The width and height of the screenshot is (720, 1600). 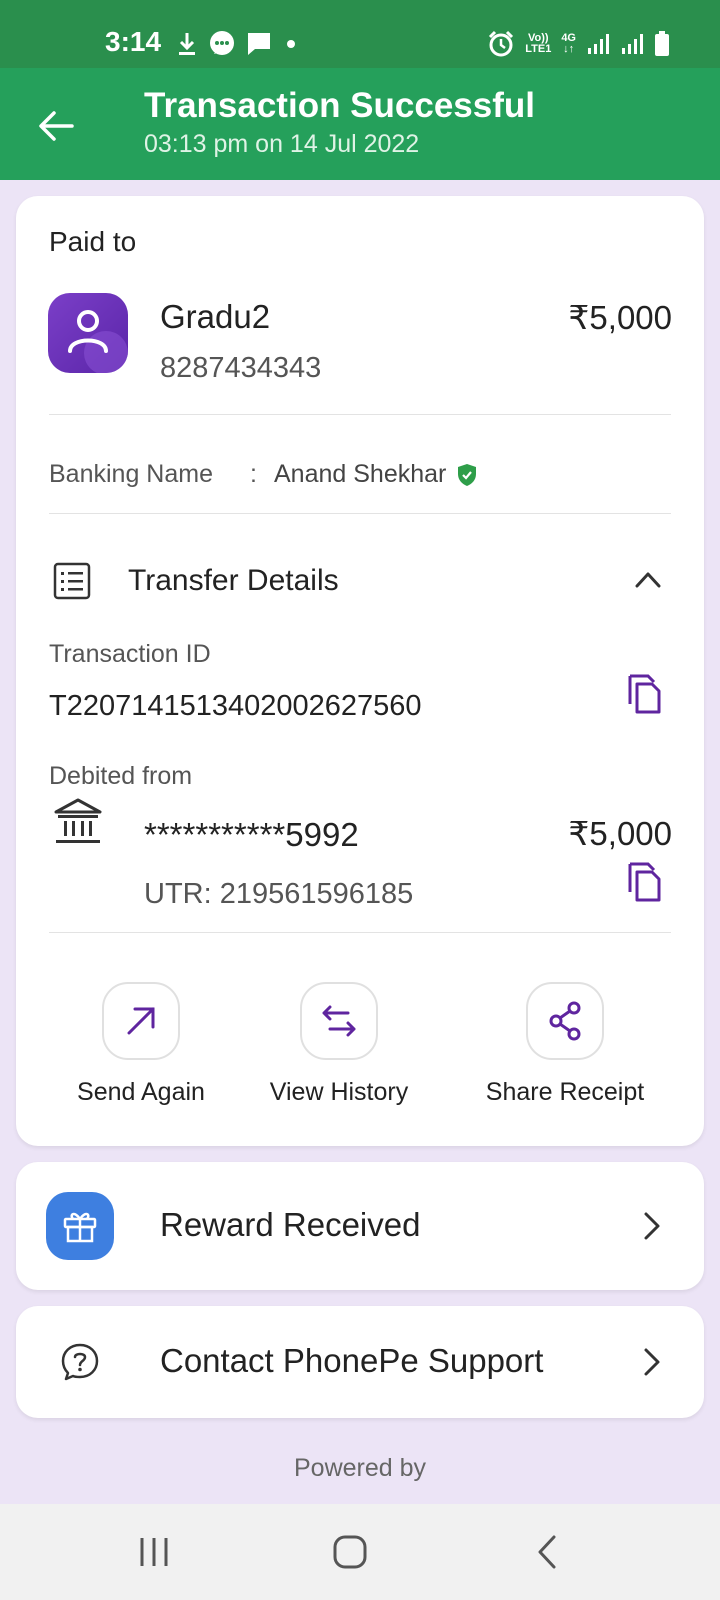 What do you see at coordinates (578, 44) in the screenshot?
I see `status-system-icons: Vo)) LTE1 4G ↓↑` at bounding box center [578, 44].